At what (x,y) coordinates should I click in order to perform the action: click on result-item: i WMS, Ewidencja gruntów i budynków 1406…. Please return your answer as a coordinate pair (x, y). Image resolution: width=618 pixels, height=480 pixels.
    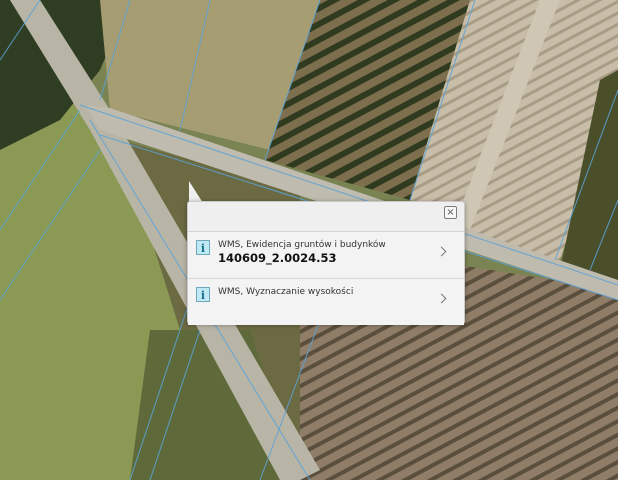
    Looking at the image, I should click on (326, 255).